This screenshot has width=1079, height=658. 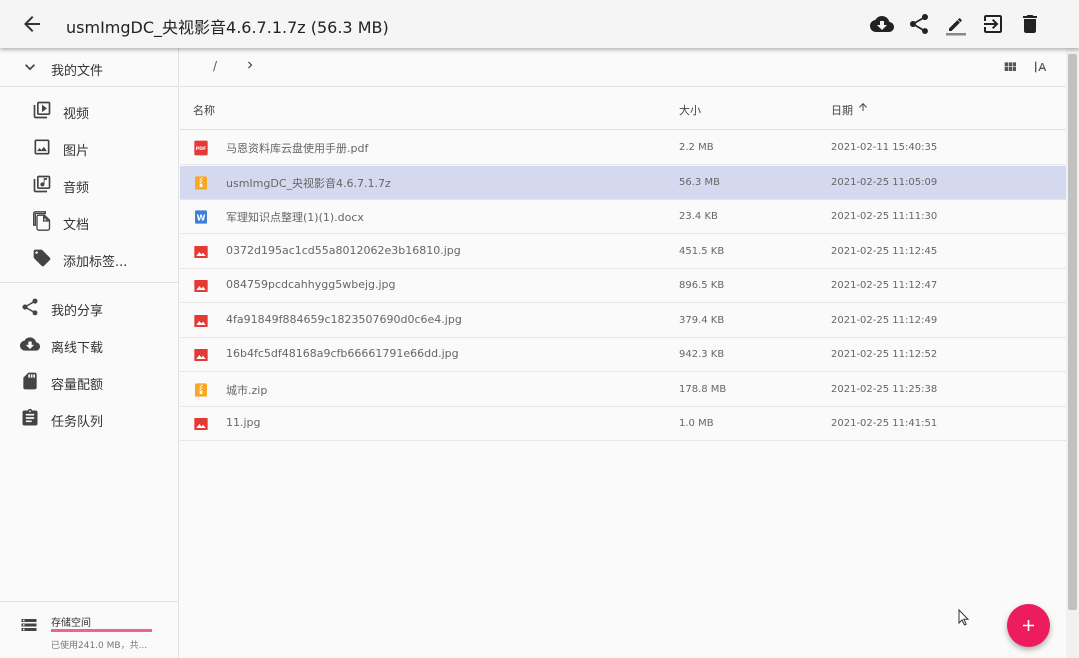 I want to click on sidebar-item-my-shares: 我的分享, so click(x=89, y=307).